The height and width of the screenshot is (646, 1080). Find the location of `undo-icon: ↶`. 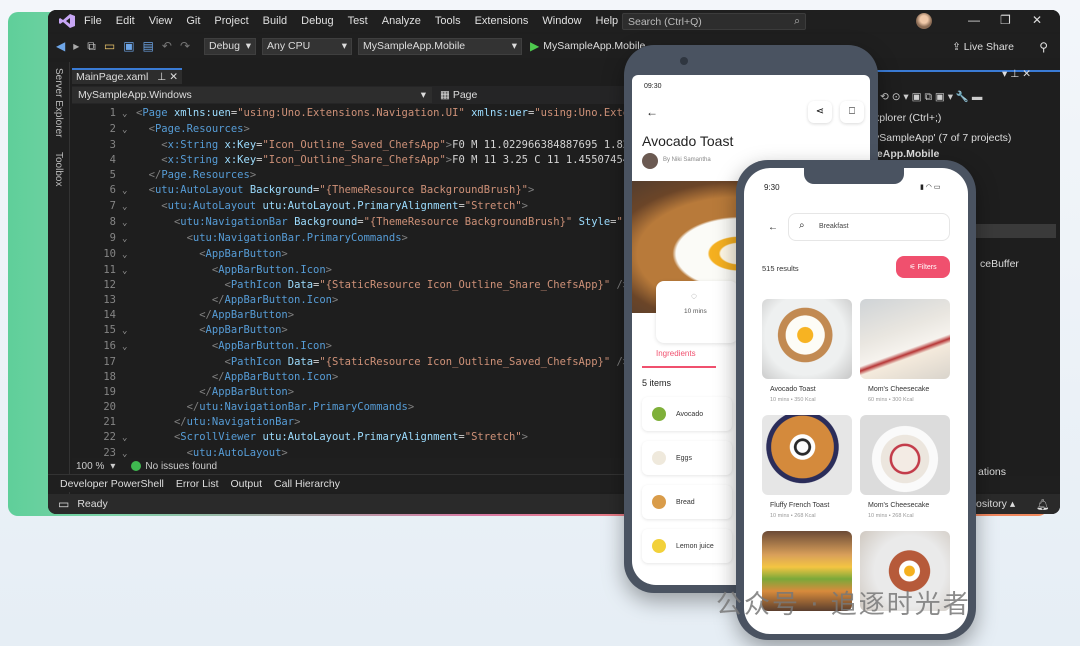

undo-icon: ↶ is located at coordinates (167, 46).